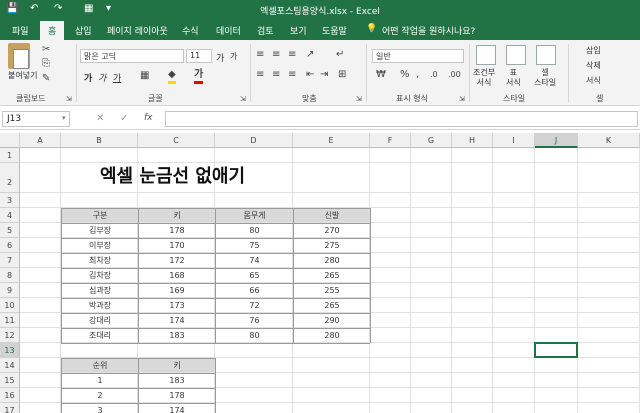 The width and height of the screenshot is (640, 413). Describe the element at coordinates (609, 140) in the screenshot. I see `column-header-k: K` at that location.